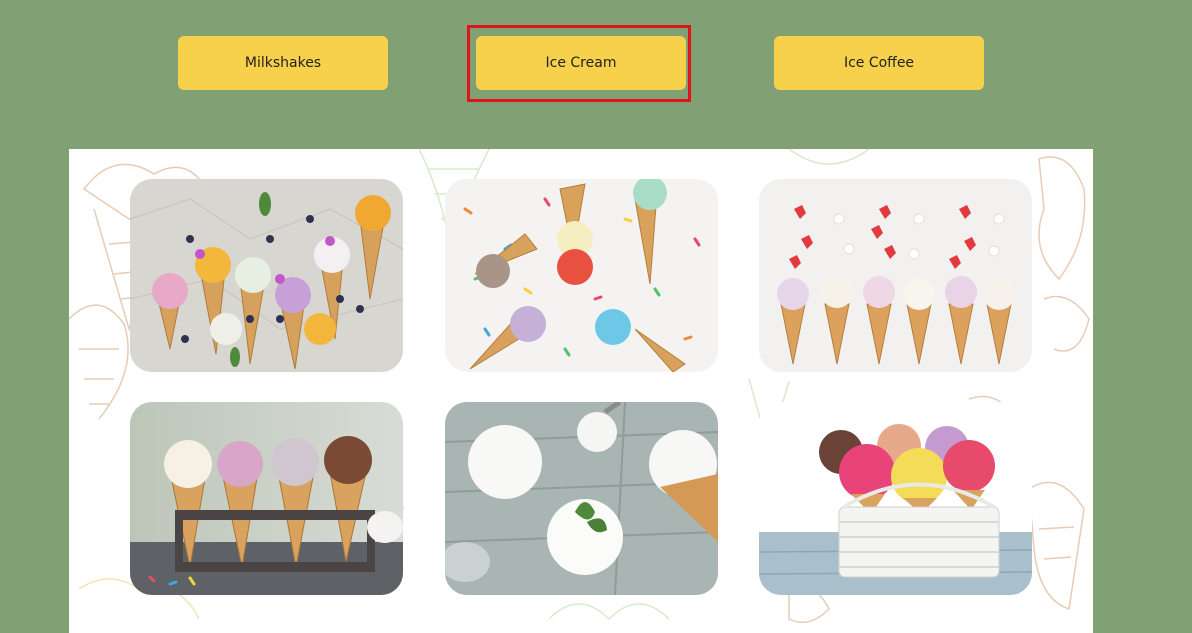  I want to click on ice-cream-strawberries-photo, so click(895, 275).